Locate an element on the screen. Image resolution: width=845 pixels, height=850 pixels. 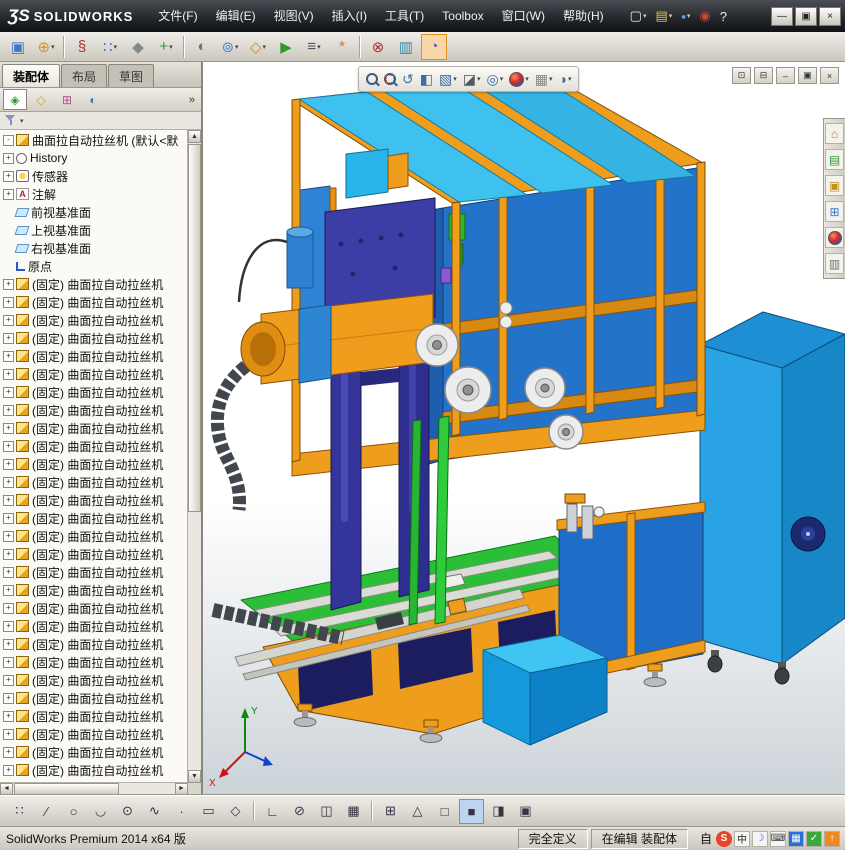
spline-tool-button: ∿ is located at coordinates (154, 811).